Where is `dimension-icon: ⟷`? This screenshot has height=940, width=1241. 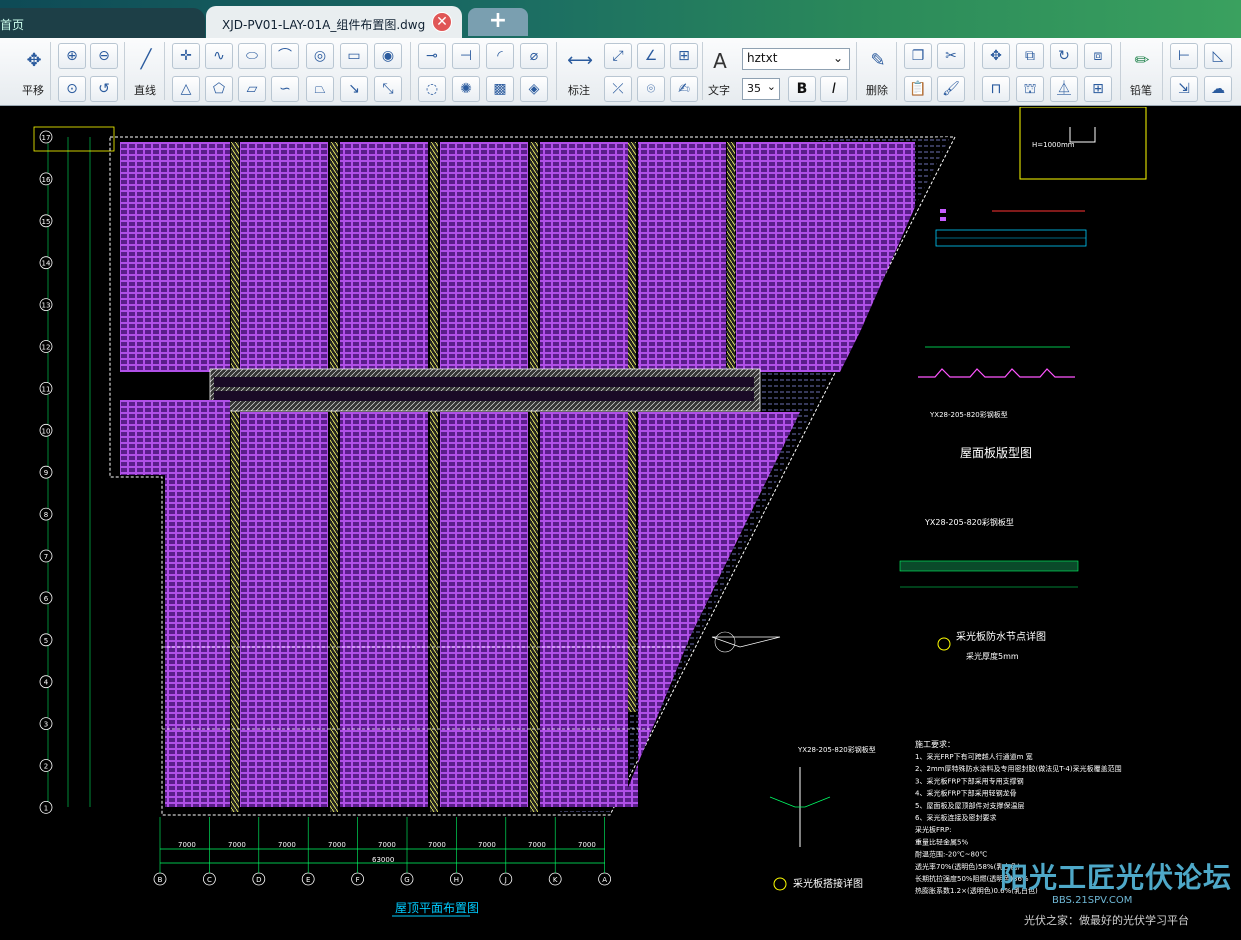
dimension-icon: ⟷ is located at coordinates (580, 62).